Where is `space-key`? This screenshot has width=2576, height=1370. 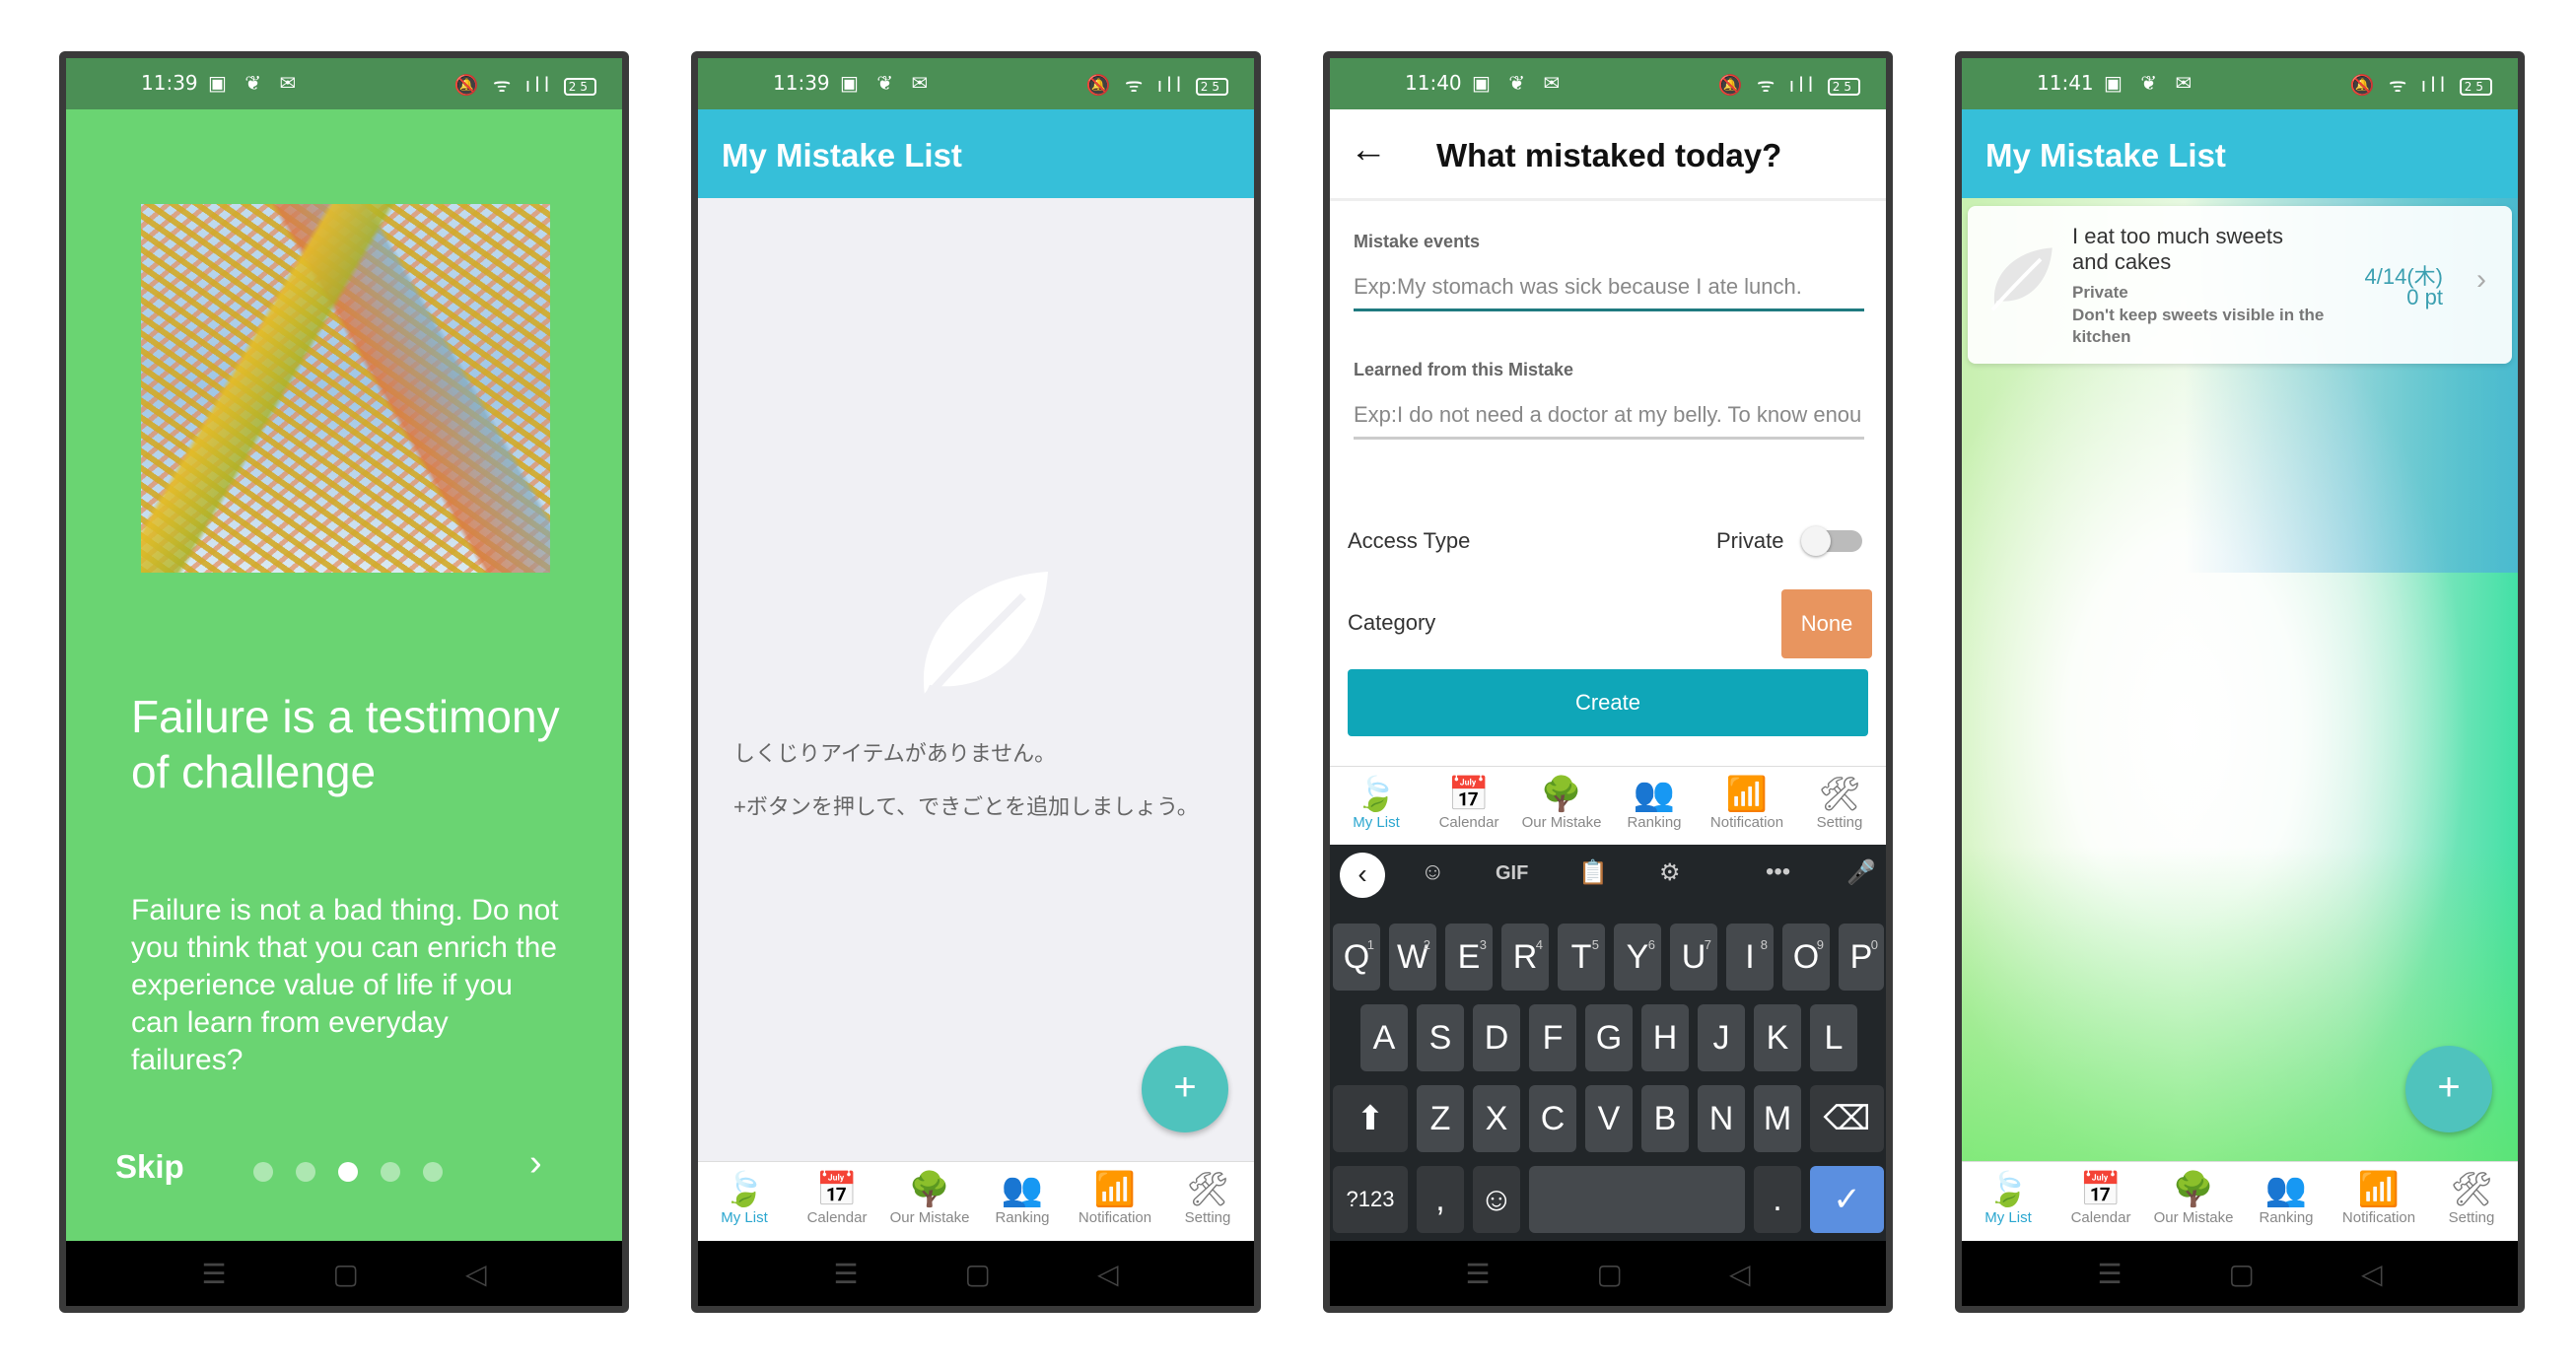 space-key is located at coordinates (1637, 1199).